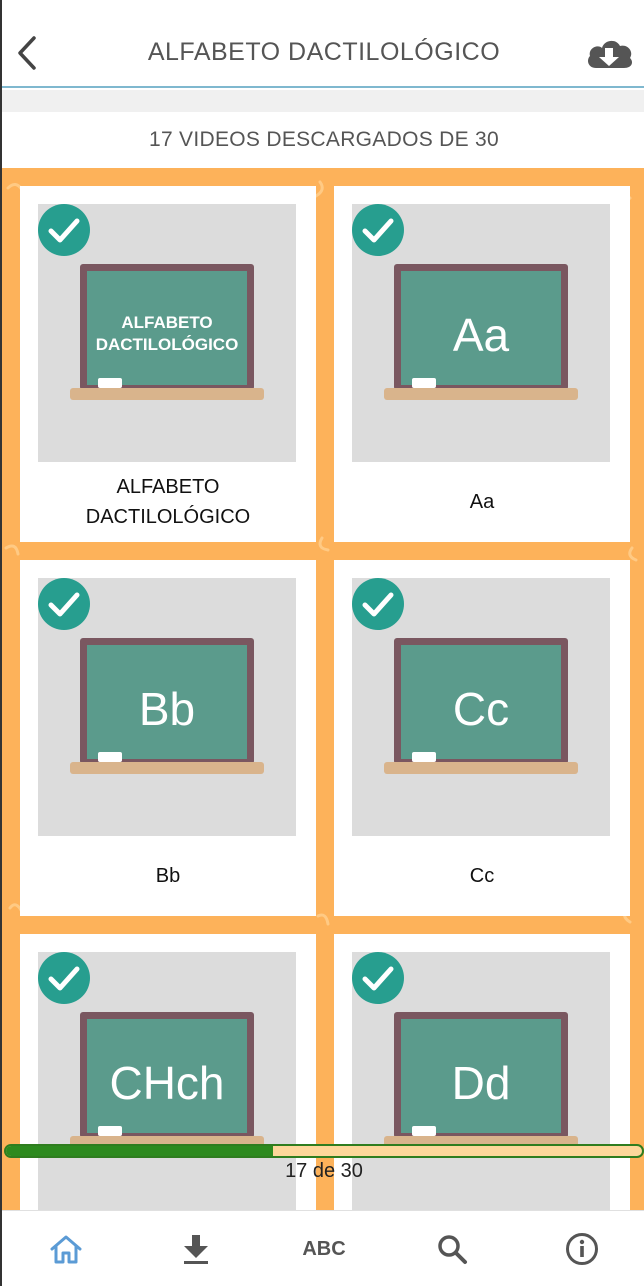 Image resolution: width=644 pixels, height=1286 pixels. What do you see at coordinates (168, 502) in the screenshot?
I see `card-label: ALFABETO DACTILOLÓGICO` at bounding box center [168, 502].